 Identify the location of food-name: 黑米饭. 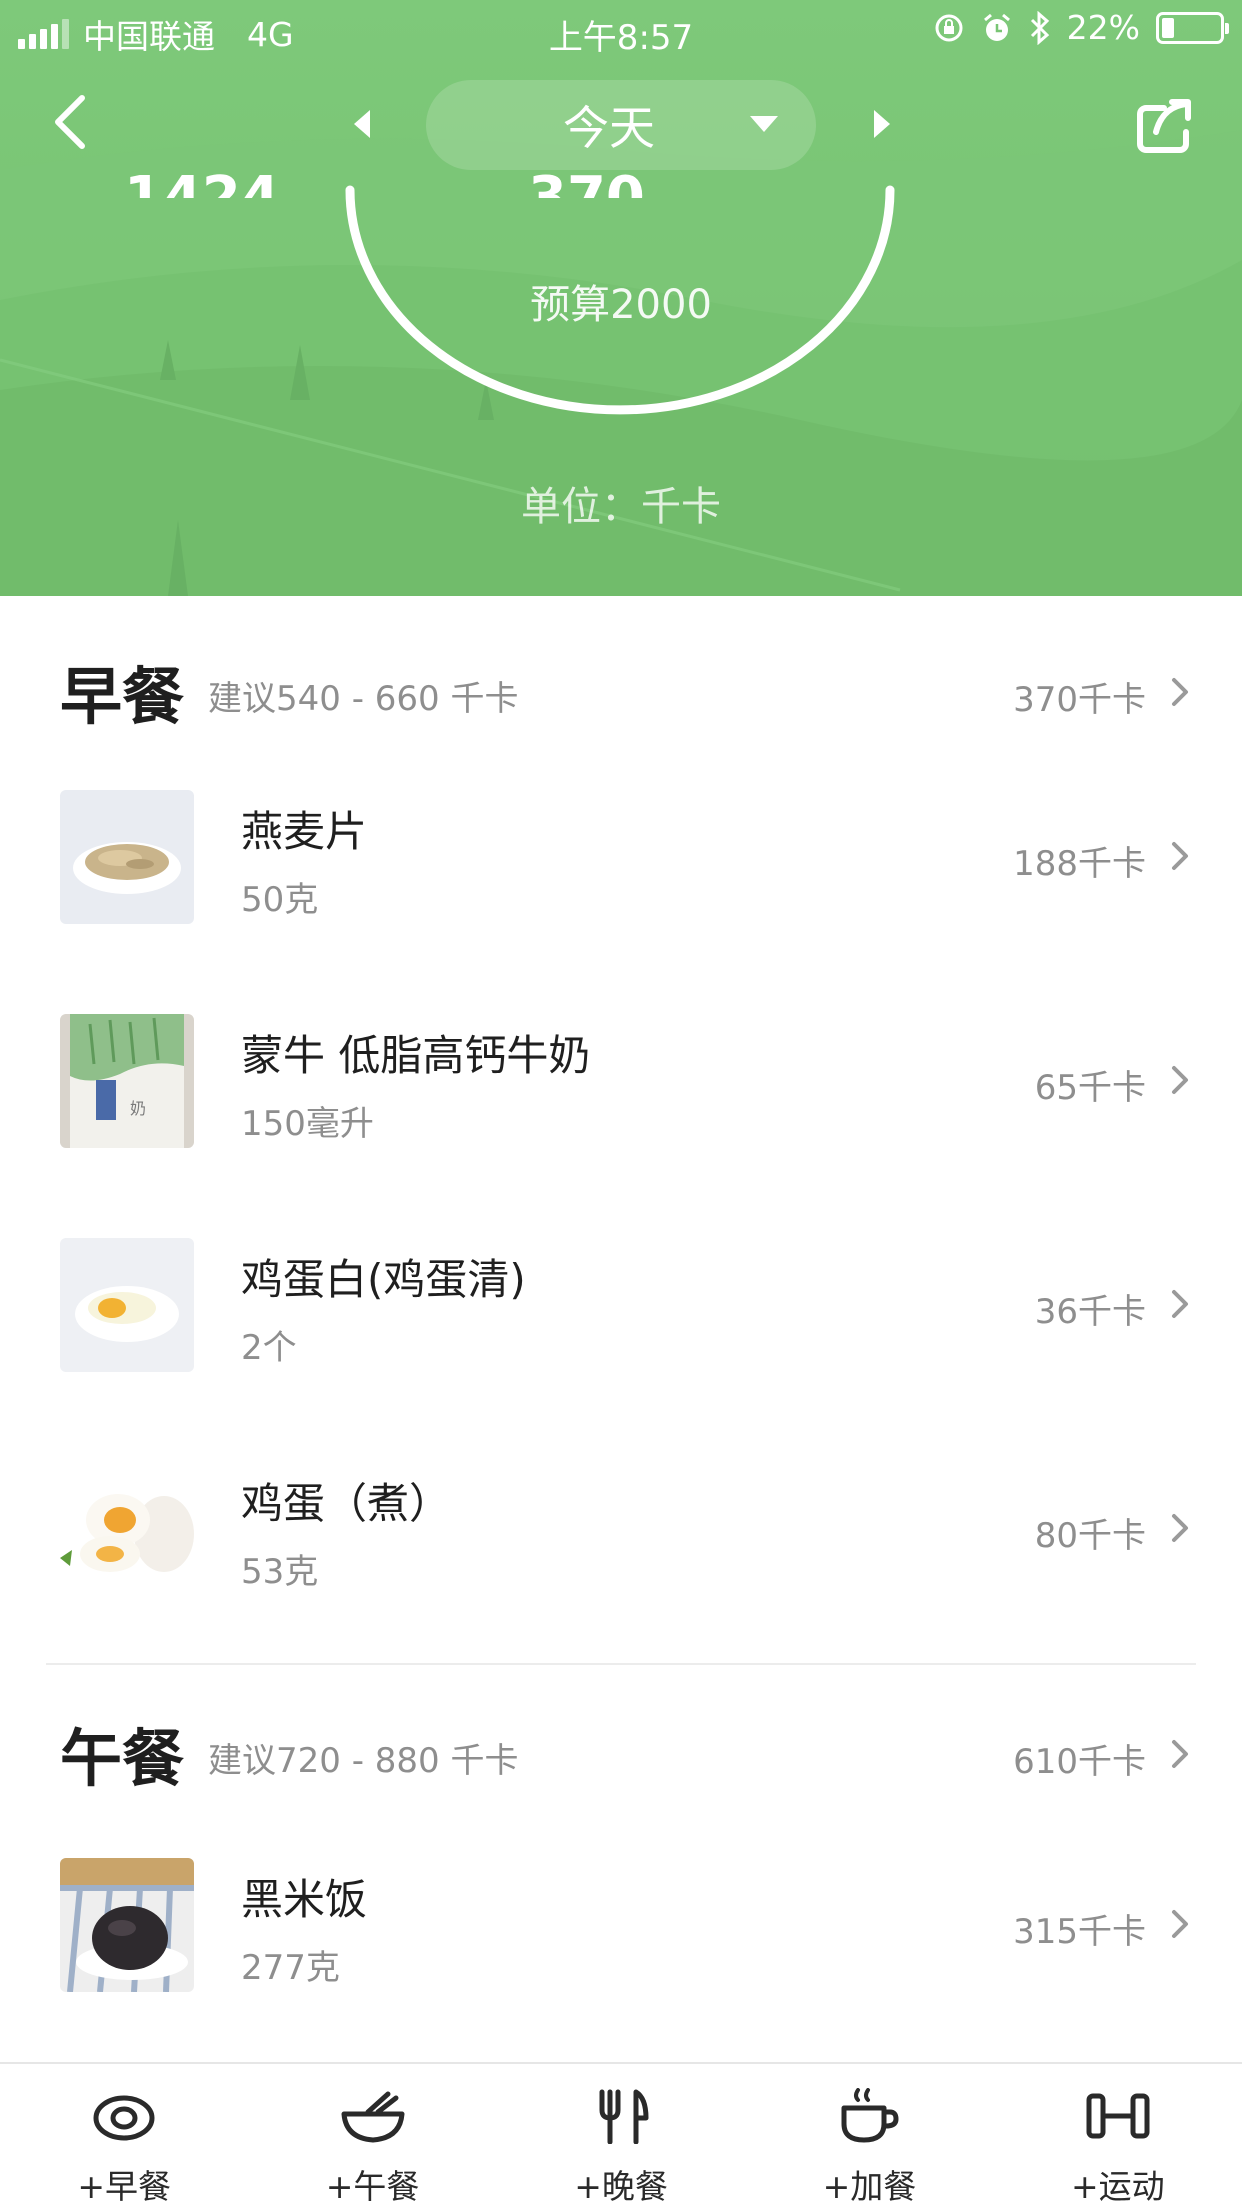
(304, 1899).